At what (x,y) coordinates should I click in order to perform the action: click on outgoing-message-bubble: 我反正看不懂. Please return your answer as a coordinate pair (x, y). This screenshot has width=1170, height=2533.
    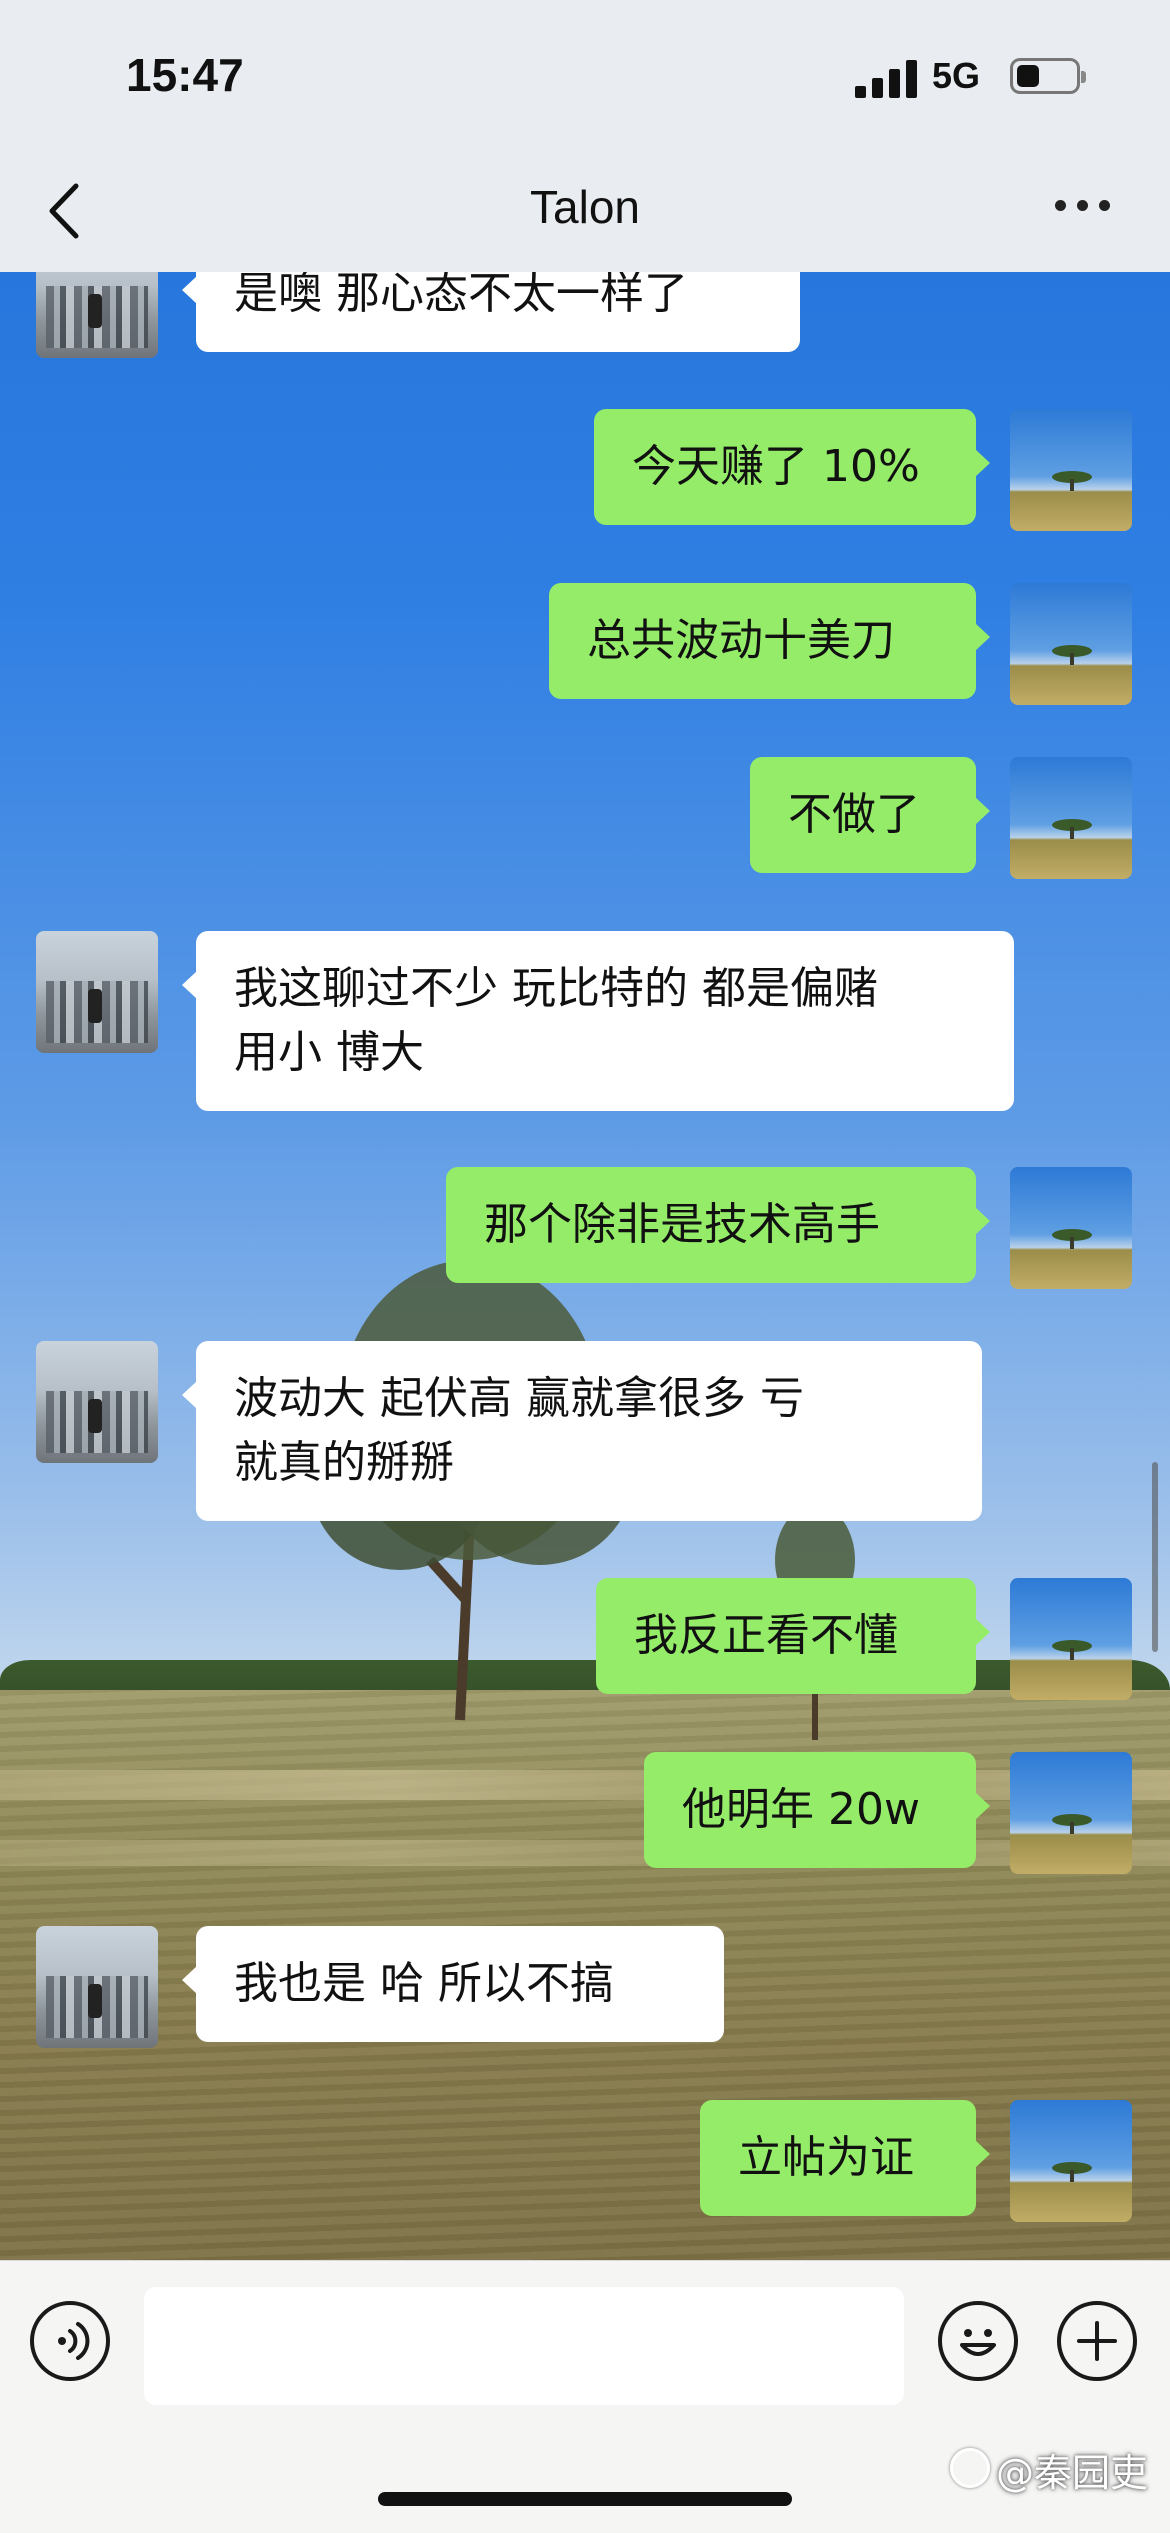
    Looking at the image, I should click on (793, 1636).